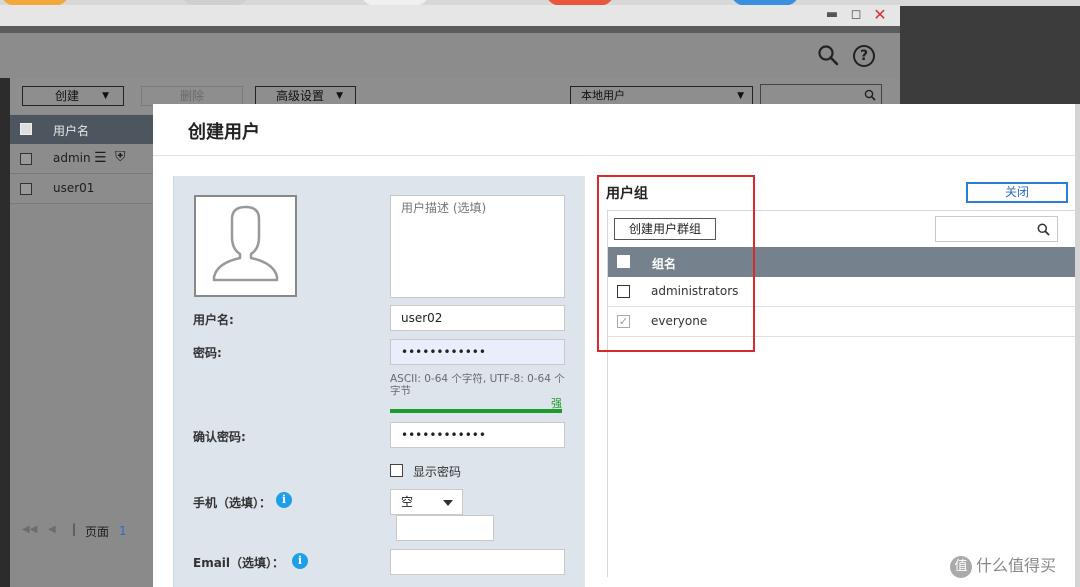 The width and height of the screenshot is (1080, 587). Describe the element at coordinates (396, 470) in the screenshot. I see `show-password-checkbox` at that location.